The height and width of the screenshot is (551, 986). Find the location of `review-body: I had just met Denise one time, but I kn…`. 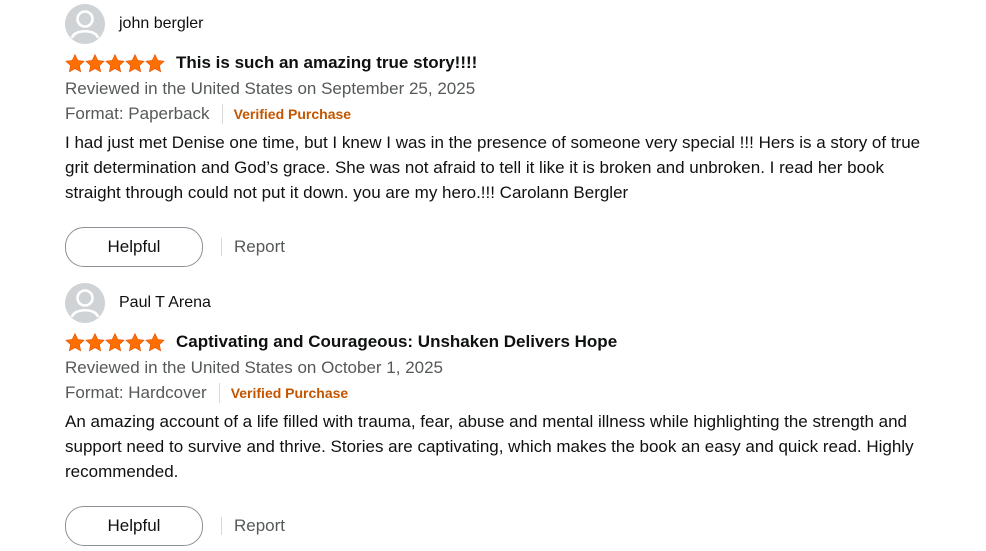

review-body: I had just met Denise one time, but I kn… is located at coordinates (493, 167).